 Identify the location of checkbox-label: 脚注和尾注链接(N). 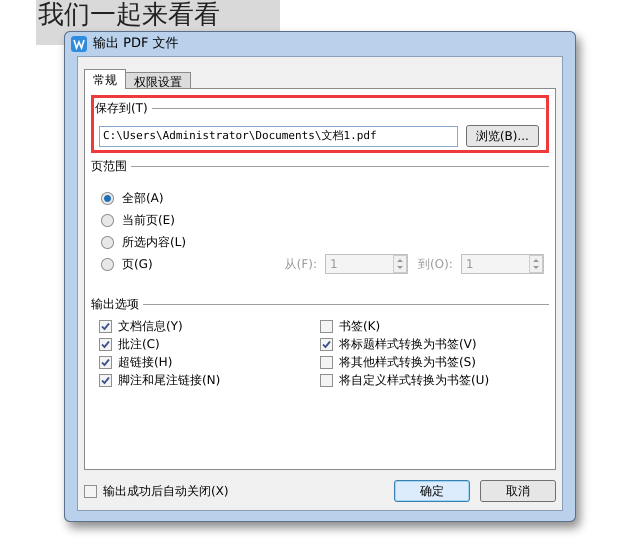
(169, 380).